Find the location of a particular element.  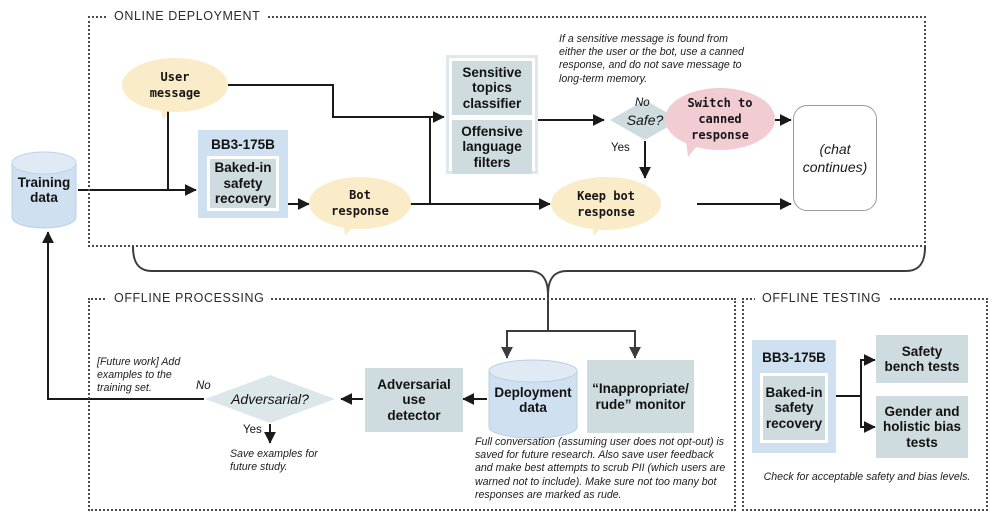

keep-bot-response-bubble: Keep bot response is located at coordinates (606, 203).